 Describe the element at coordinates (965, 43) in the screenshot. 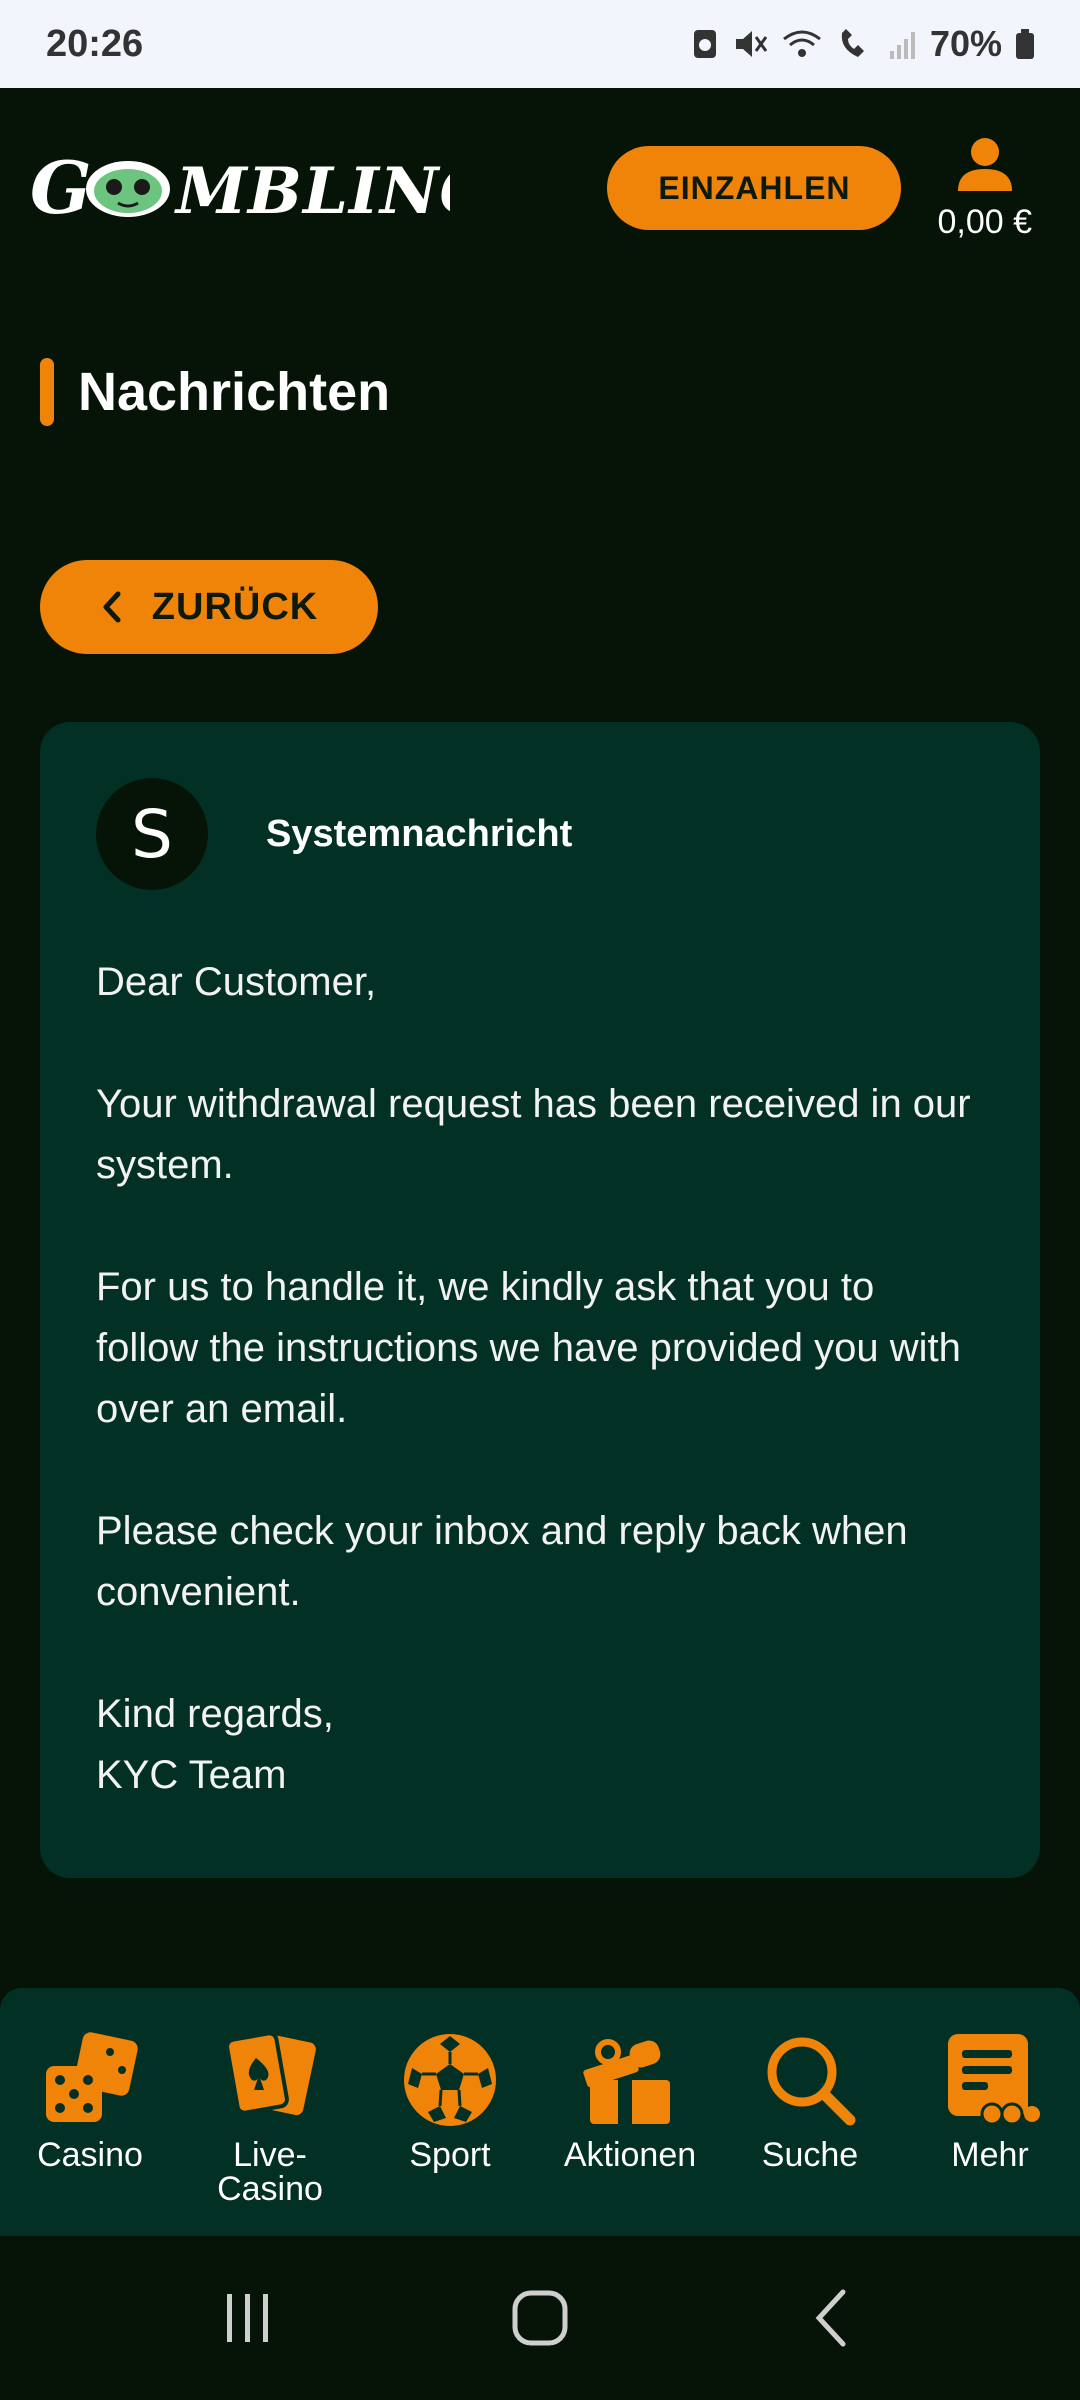

I see `battery-percent: 70%` at that location.